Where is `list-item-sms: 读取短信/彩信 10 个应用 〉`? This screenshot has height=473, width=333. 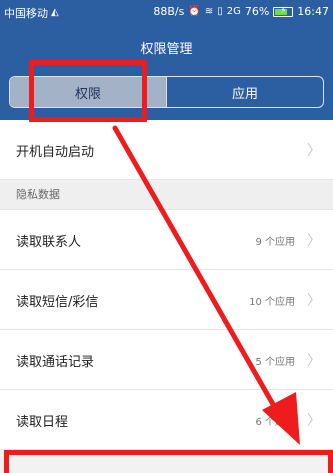 list-item-sms: 读取短信/彩信 10 个应用 〉 is located at coordinates (166, 300).